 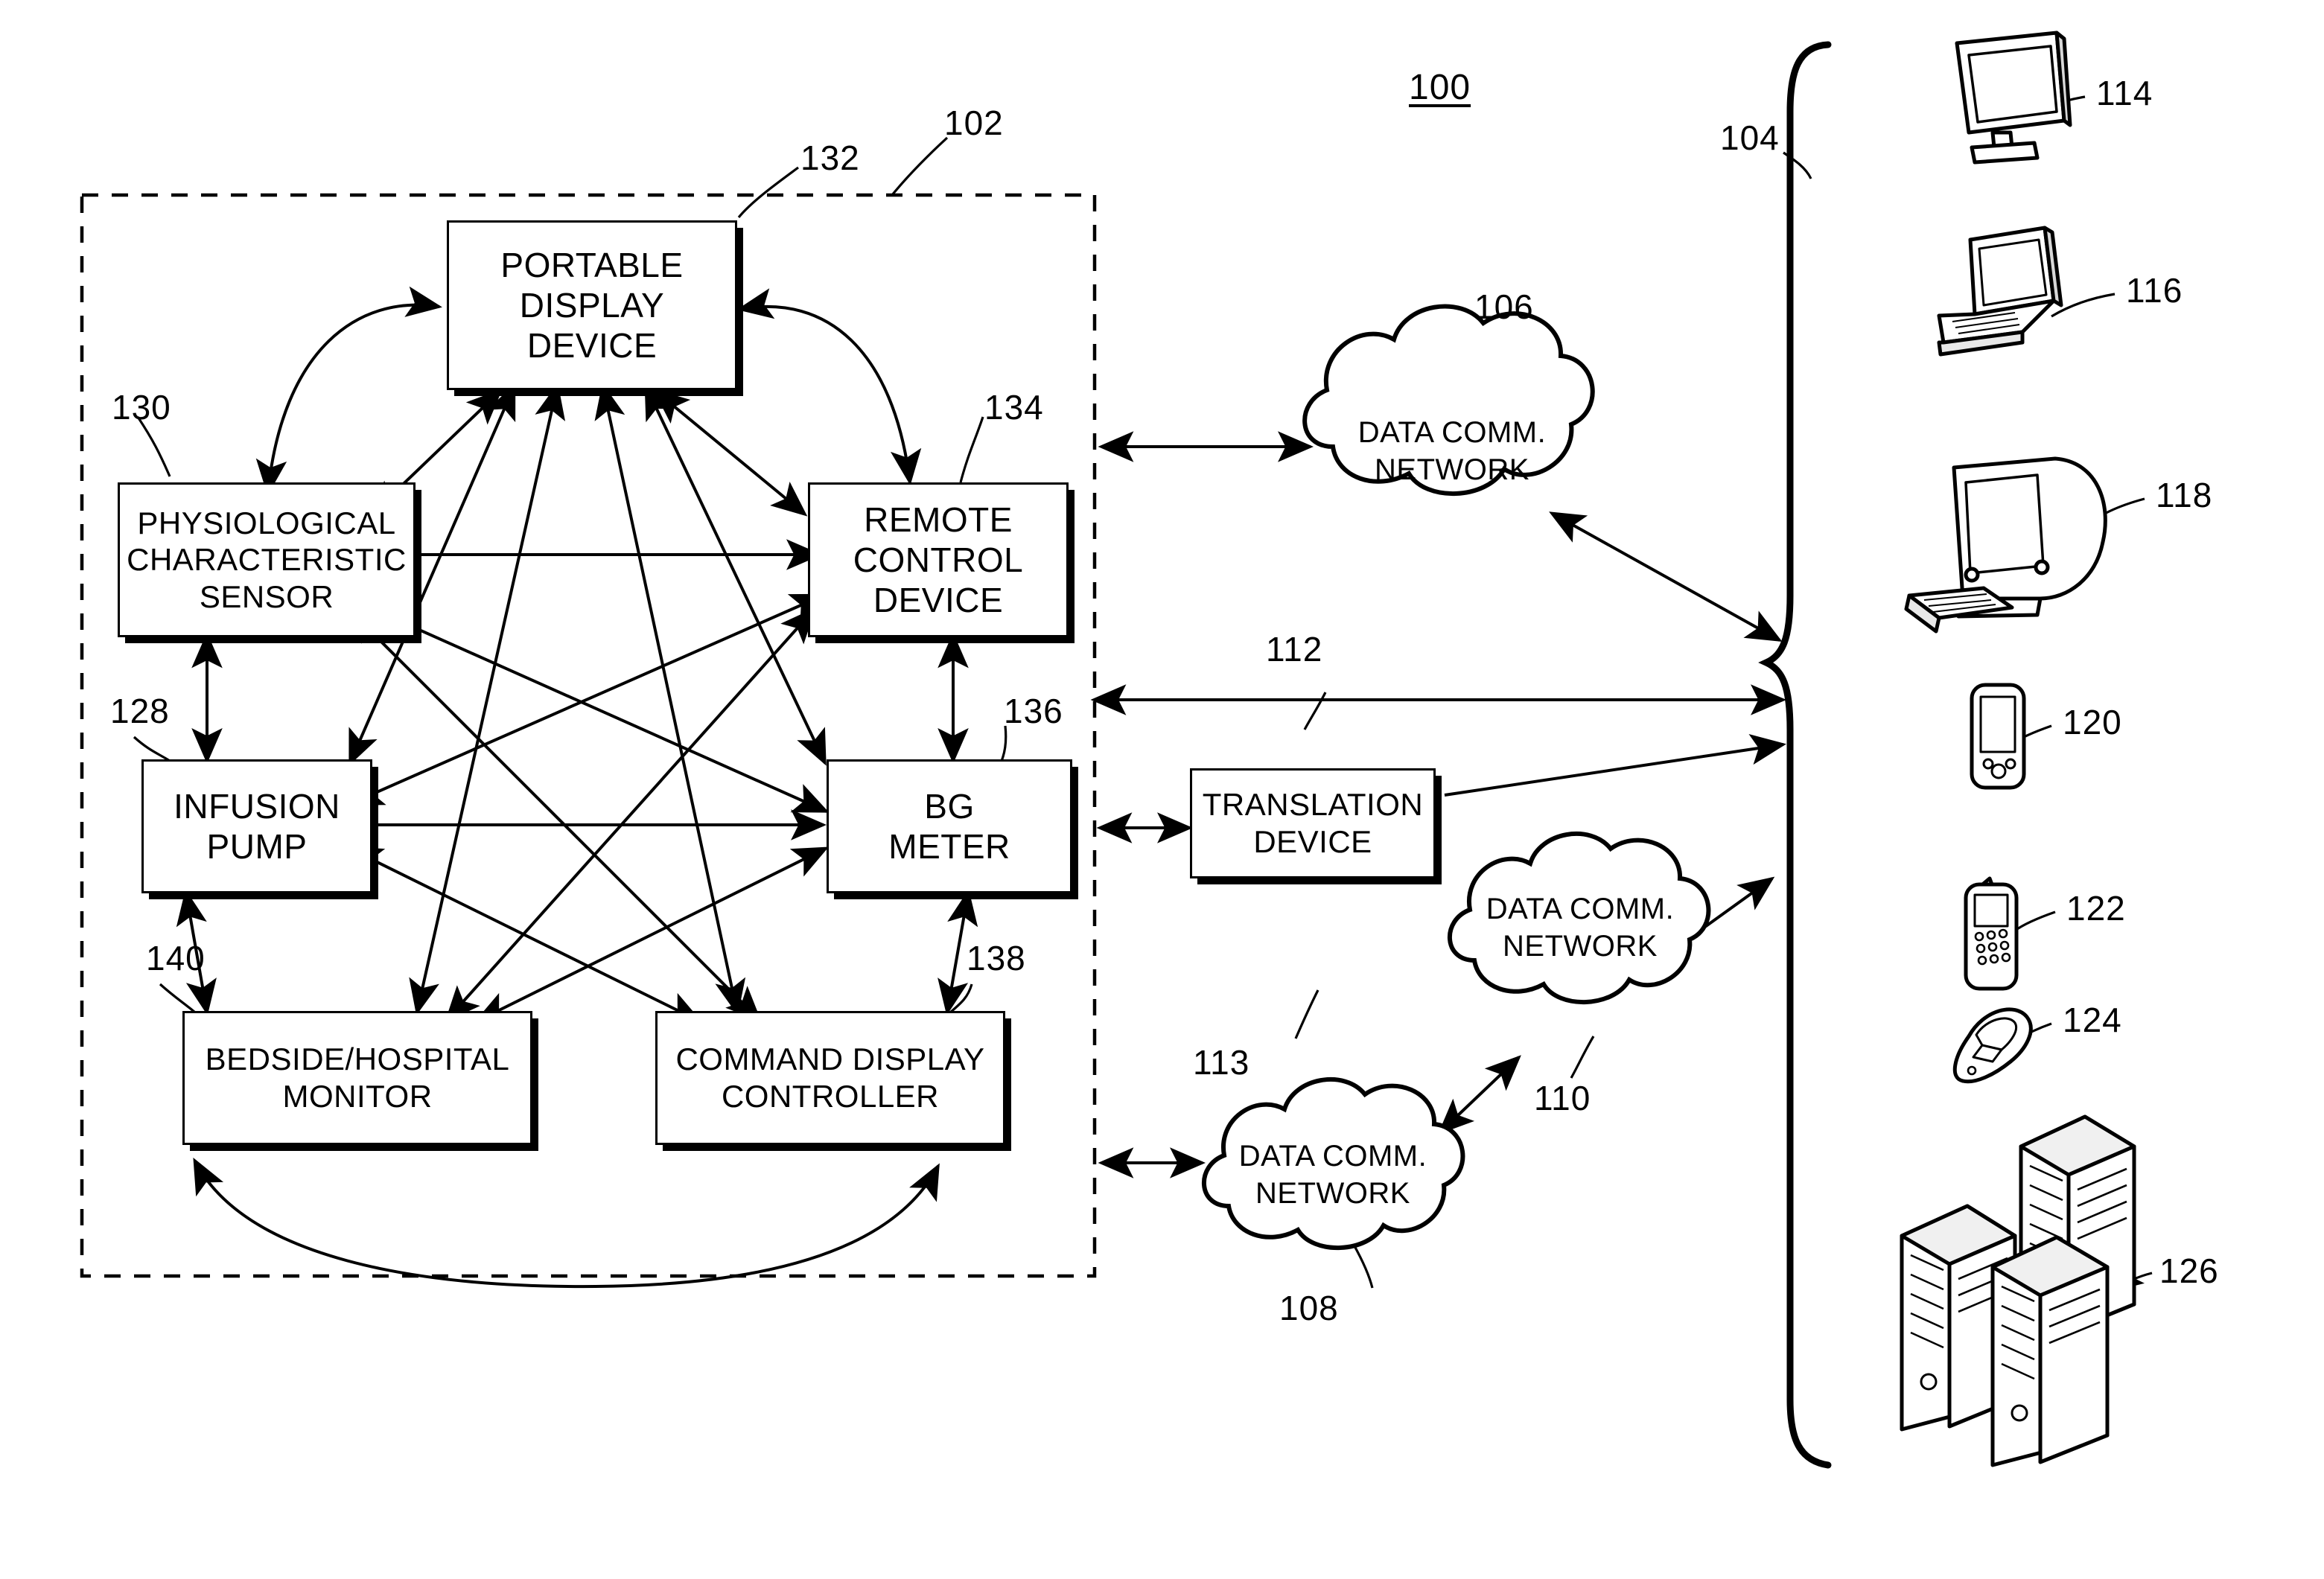 I want to click on flat-monitor-icon, so click(x=2013, y=98).